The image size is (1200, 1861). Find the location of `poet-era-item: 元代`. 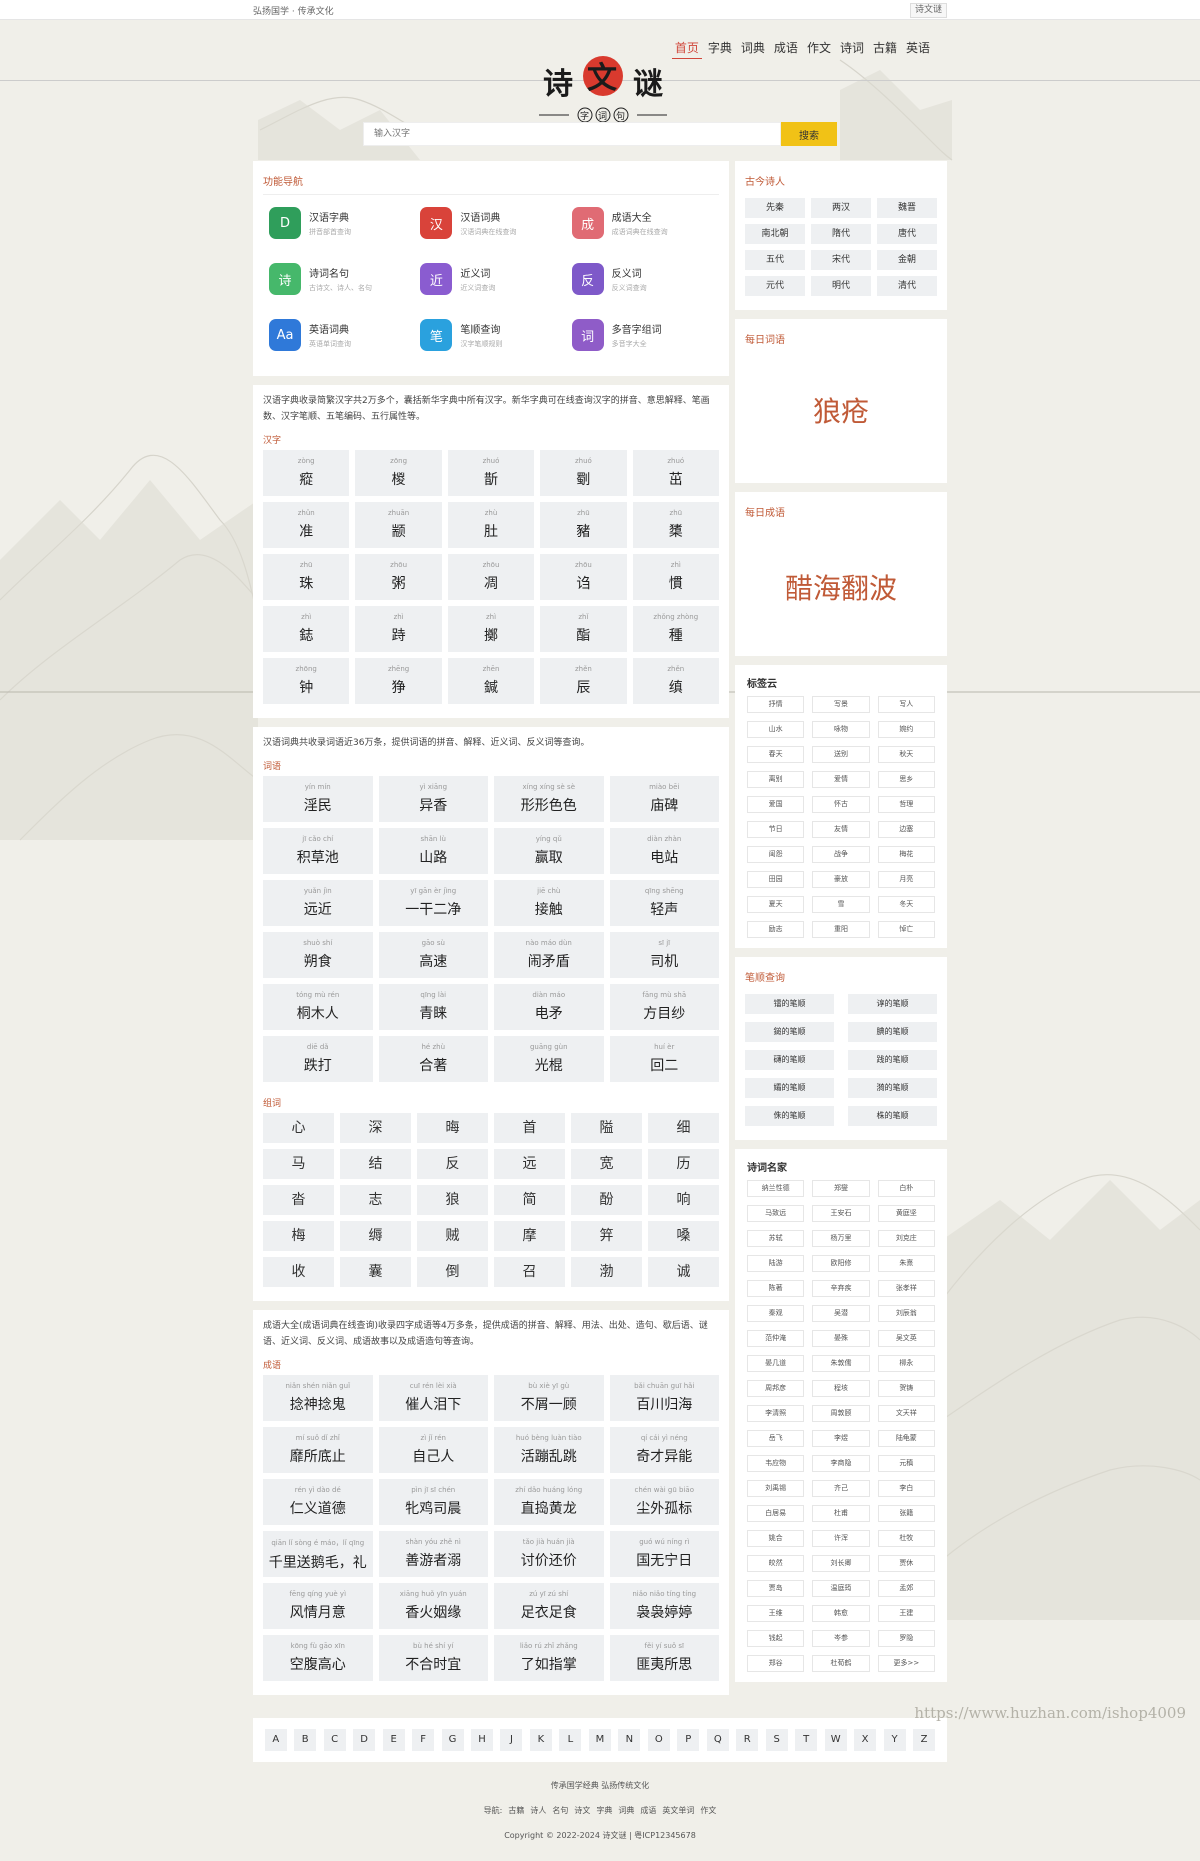

poet-era-item: 元代 is located at coordinates (775, 286).